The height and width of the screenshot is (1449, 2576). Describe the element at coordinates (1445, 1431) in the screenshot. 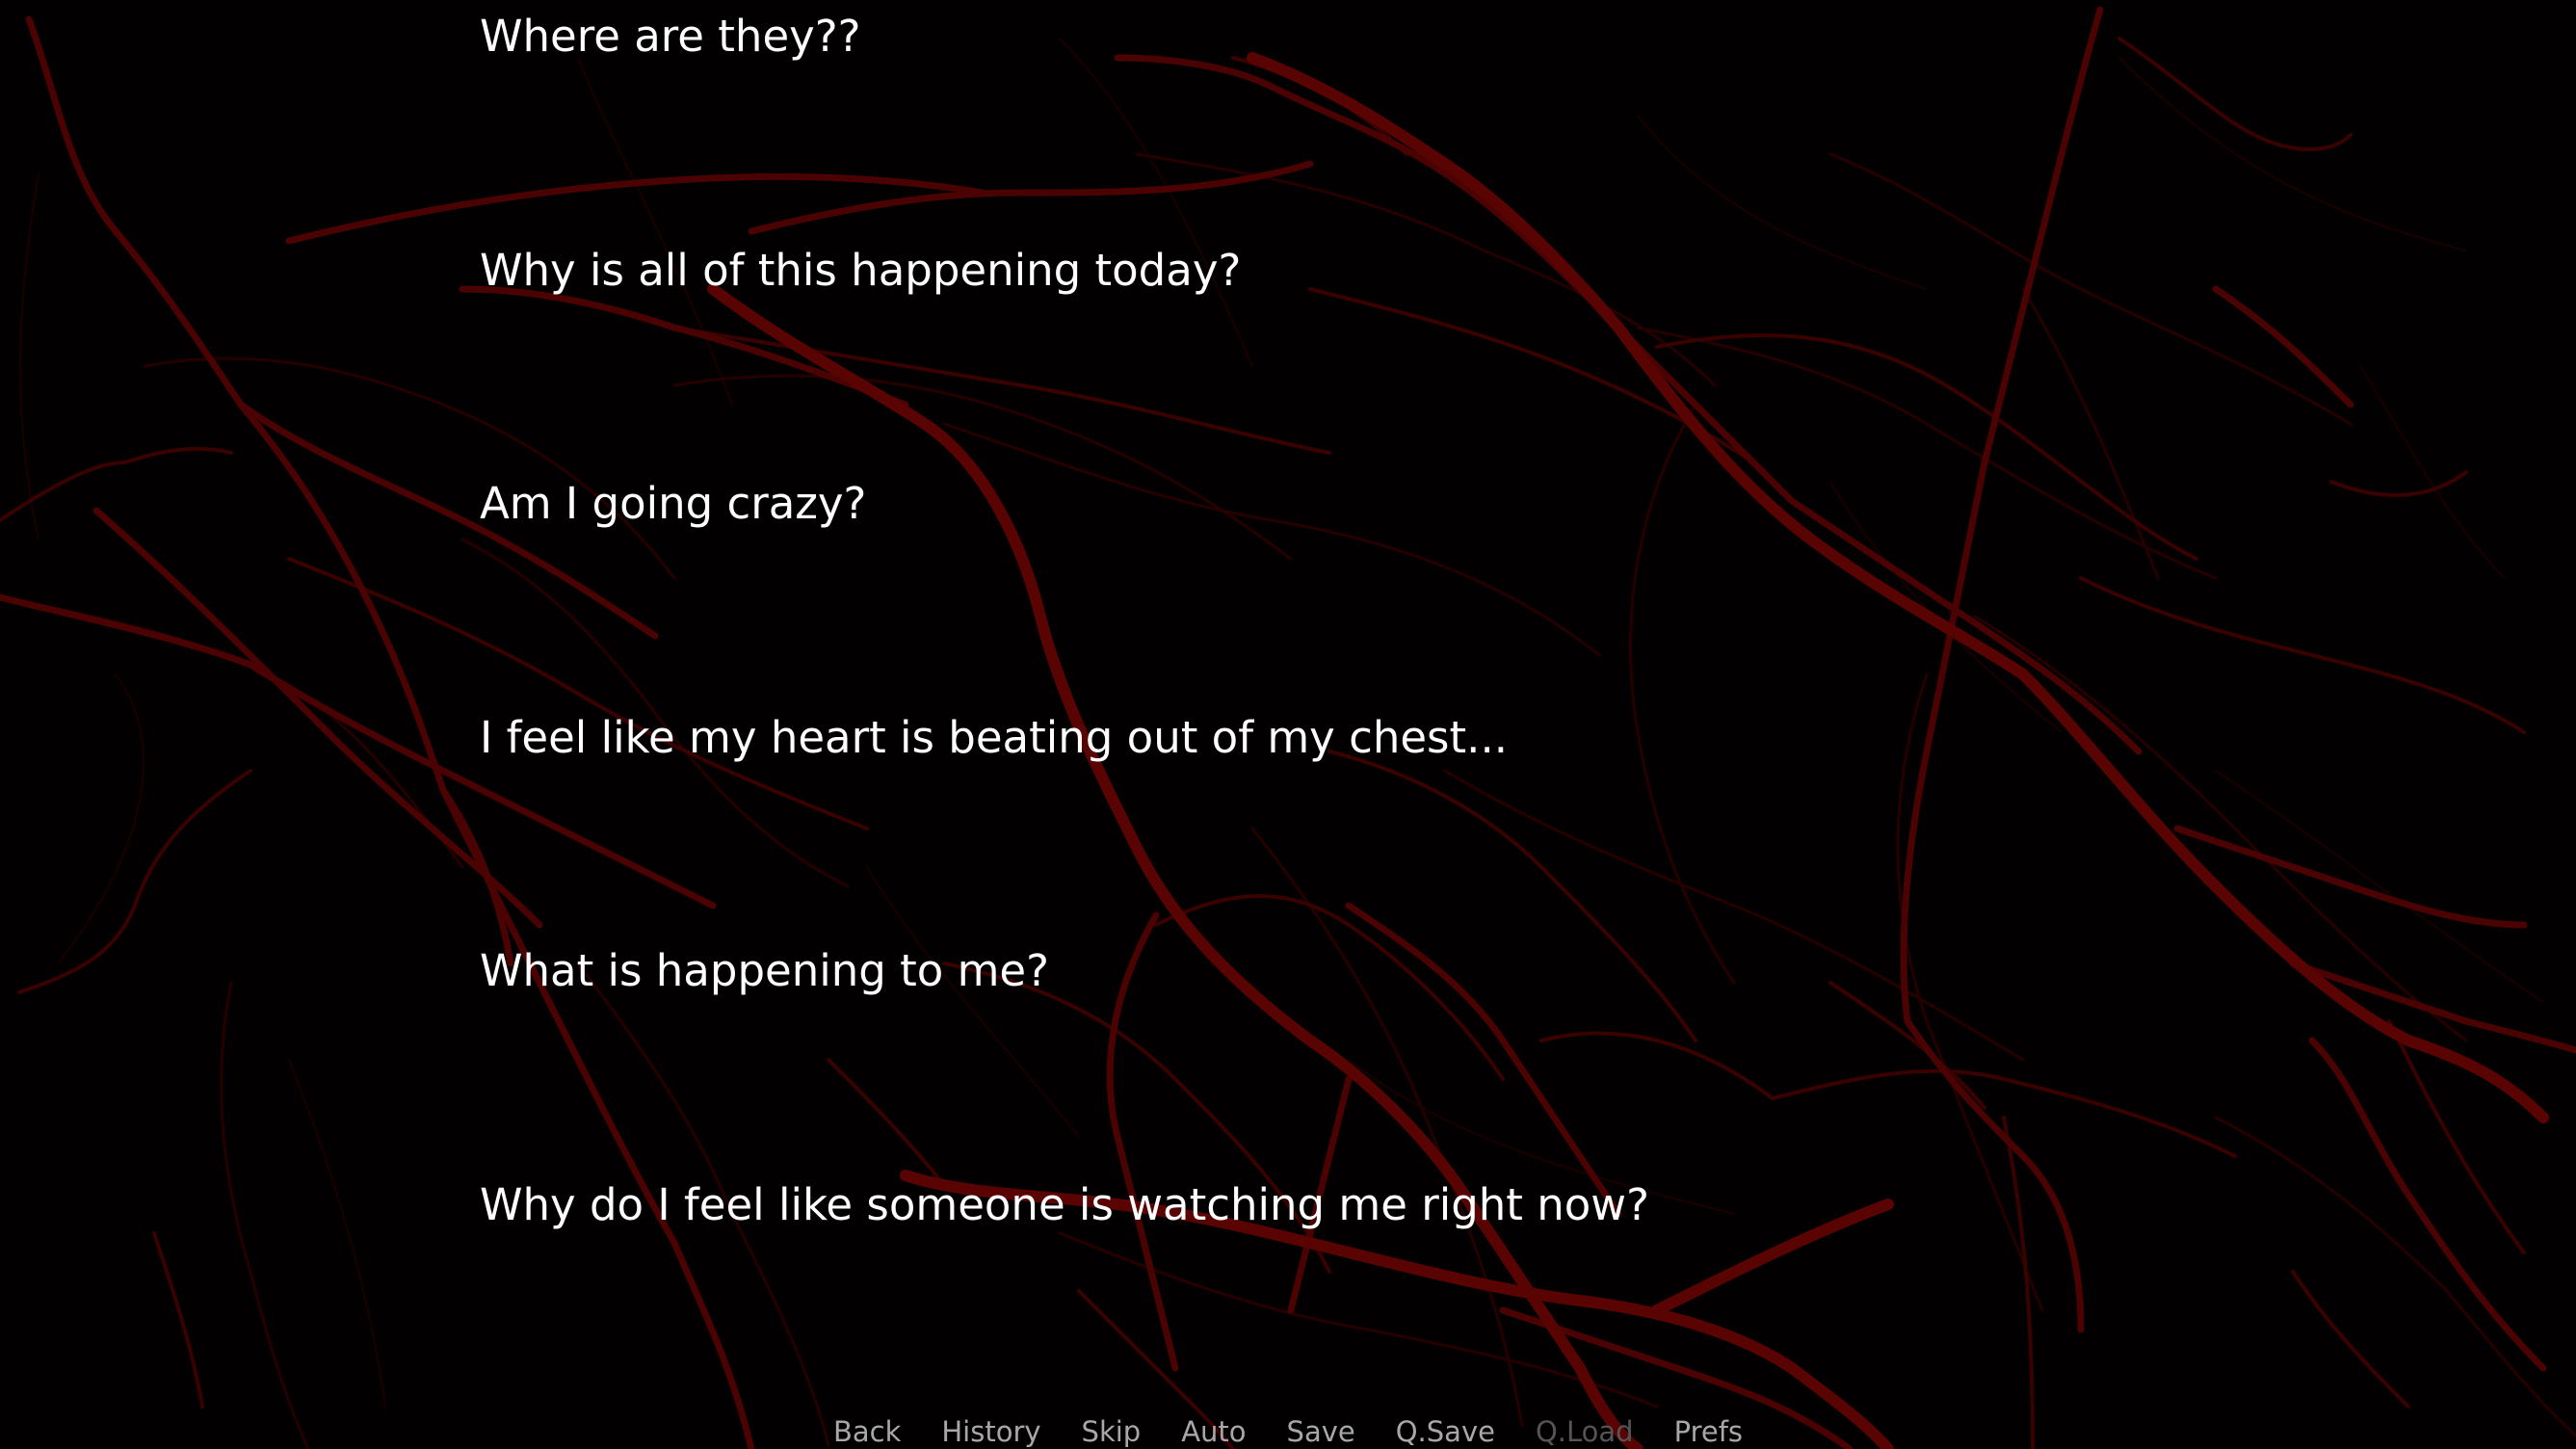

I see `quick-save-button: Q.Save` at that location.